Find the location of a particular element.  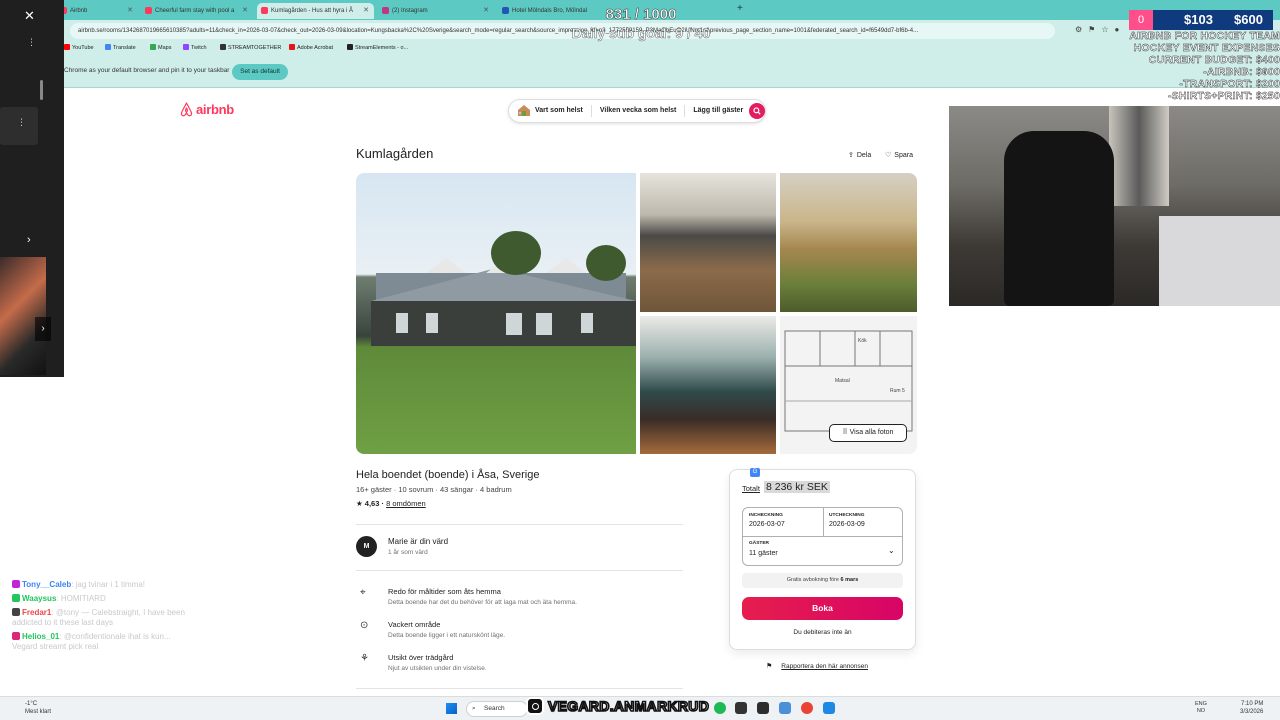

airbnb-logo: airbnb is located at coordinates (207, 109).